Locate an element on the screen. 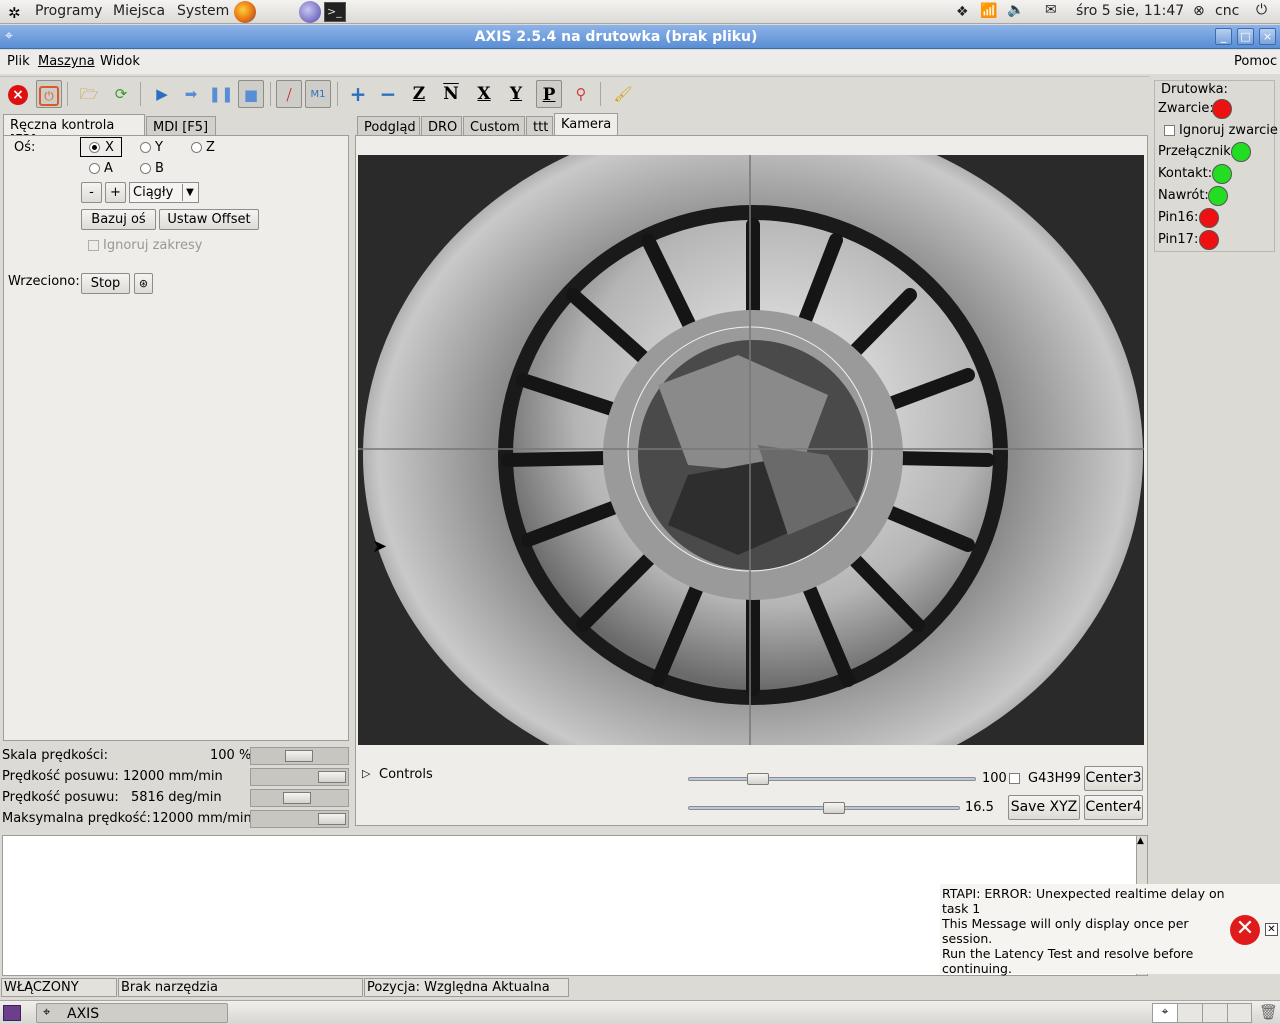 This screenshot has width=1280, height=1024. menu-programy: Programy is located at coordinates (68, 11).